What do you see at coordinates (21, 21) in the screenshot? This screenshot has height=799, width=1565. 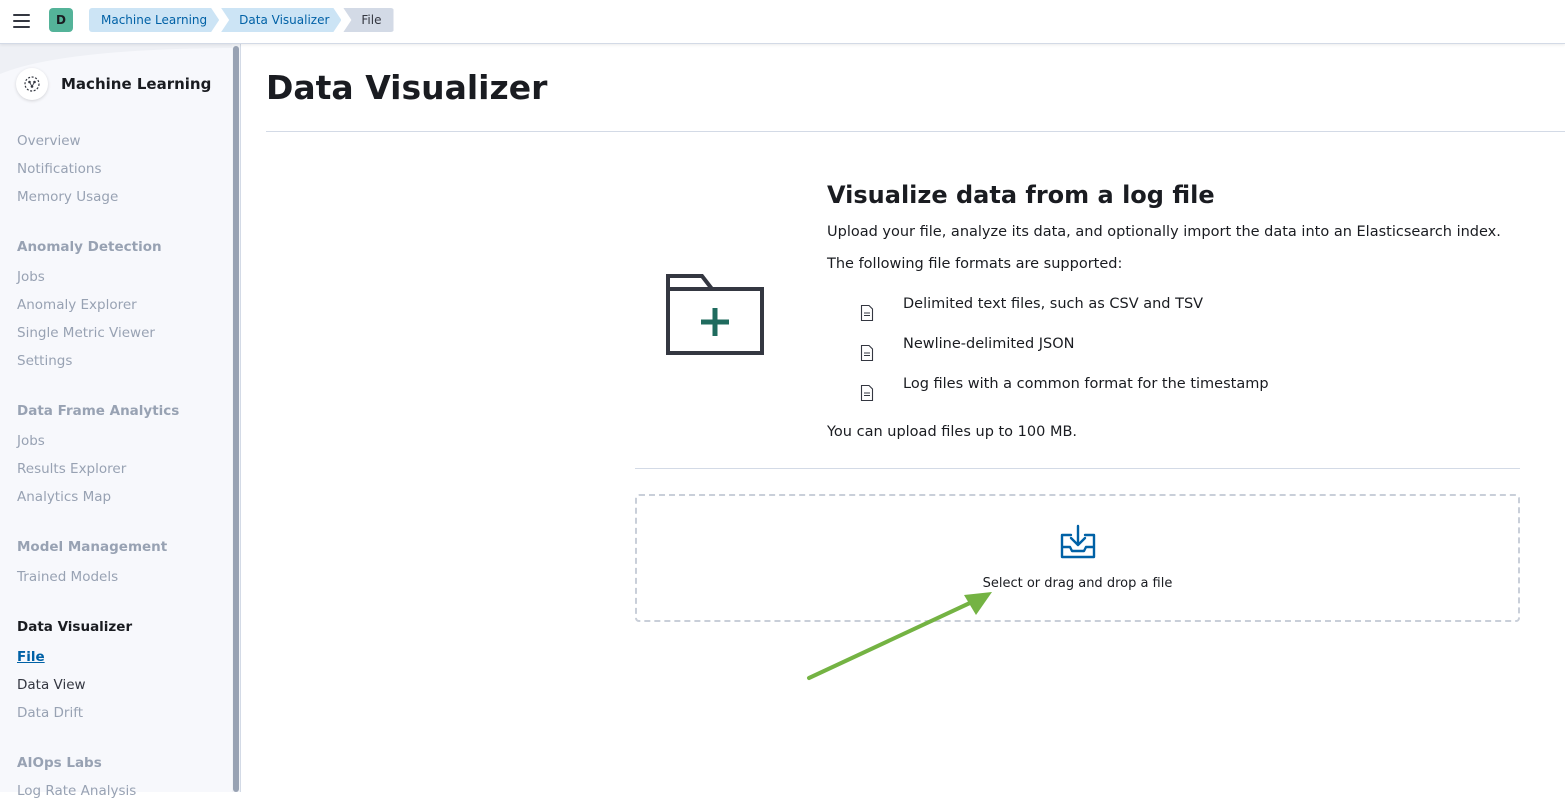 I see `menu-icon` at bounding box center [21, 21].